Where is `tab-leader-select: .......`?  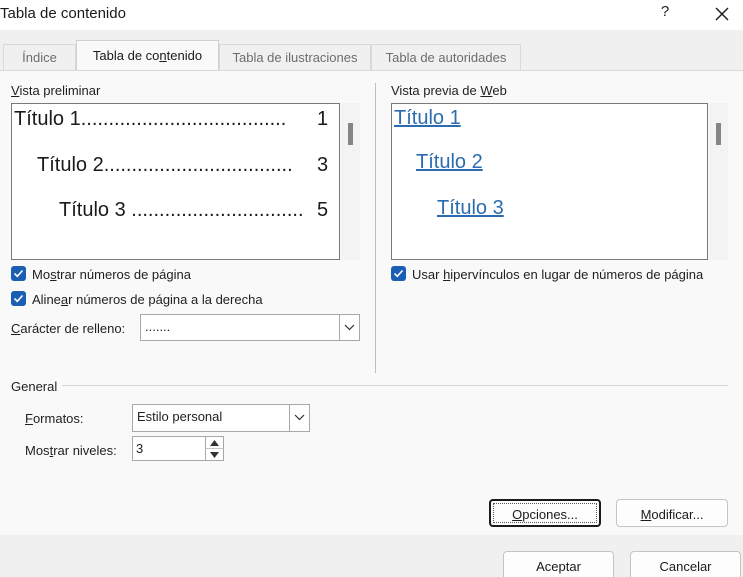
tab-leader-select: ....... is located at coordinates (250, 327).